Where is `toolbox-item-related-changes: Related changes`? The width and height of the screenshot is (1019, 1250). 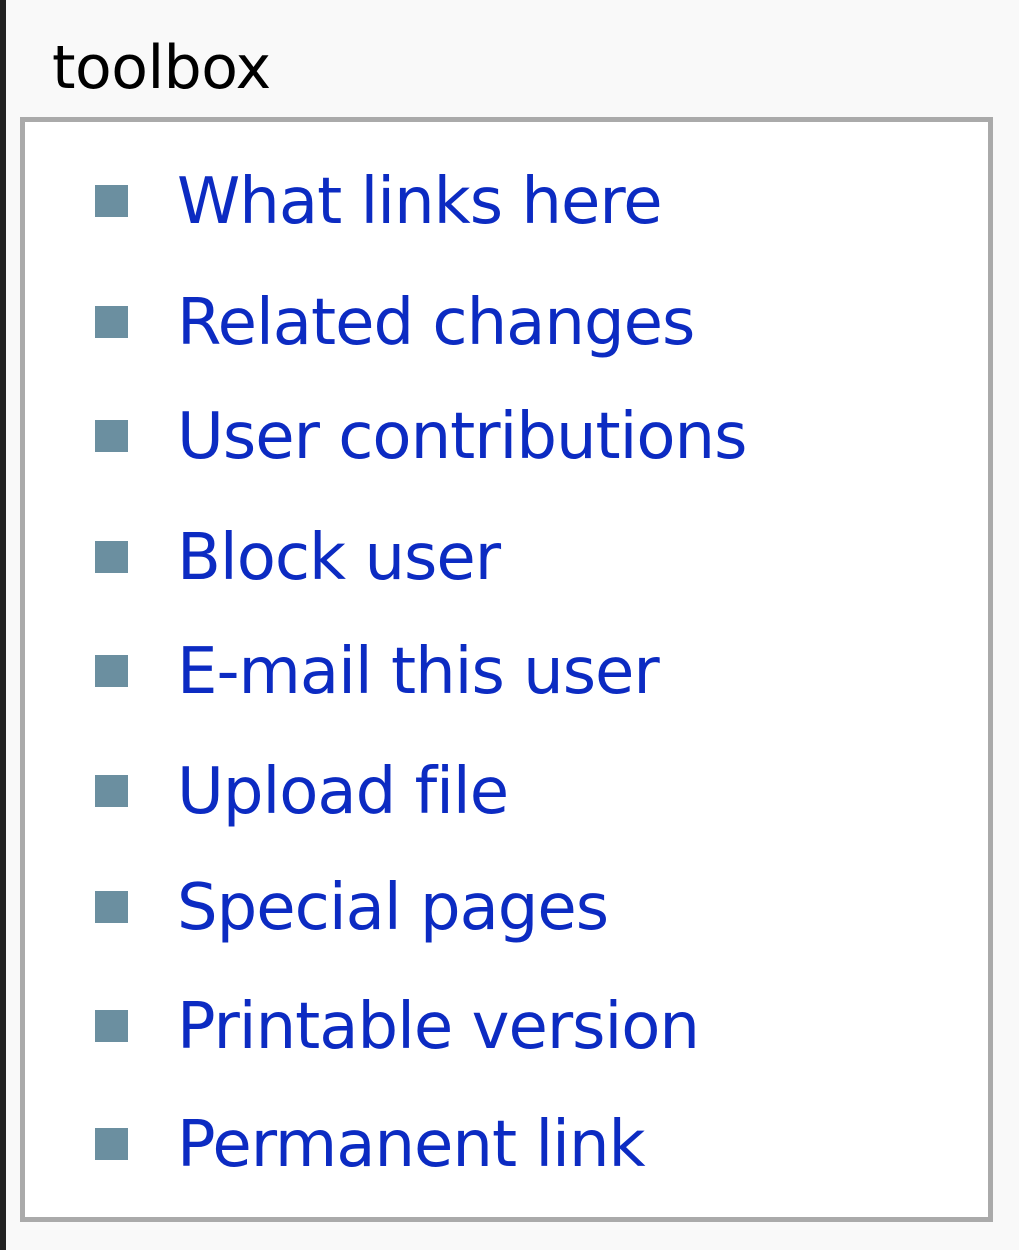 toolbox-item-related-changes: Related changes is located at coordinates (475, 323).